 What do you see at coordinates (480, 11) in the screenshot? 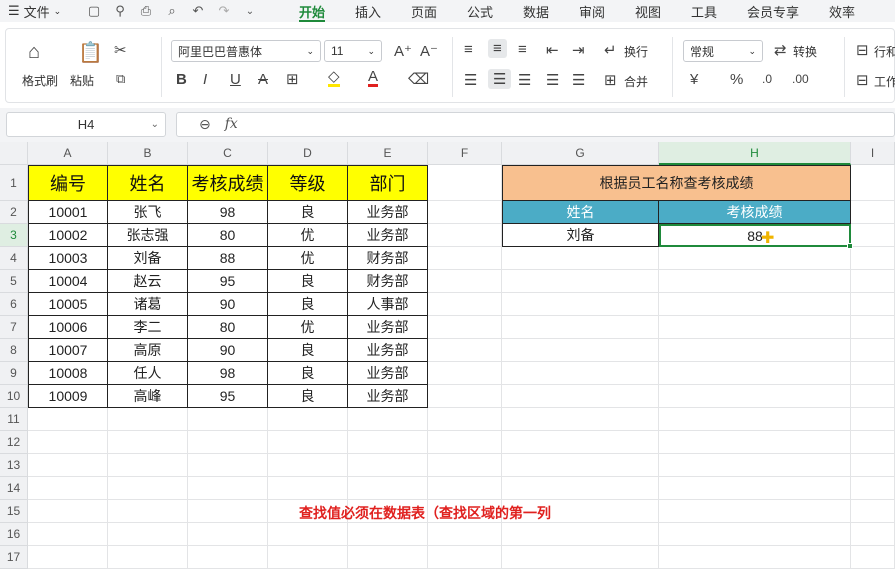
I see `tab-formula: 公式` at bounding box center [480, 11].